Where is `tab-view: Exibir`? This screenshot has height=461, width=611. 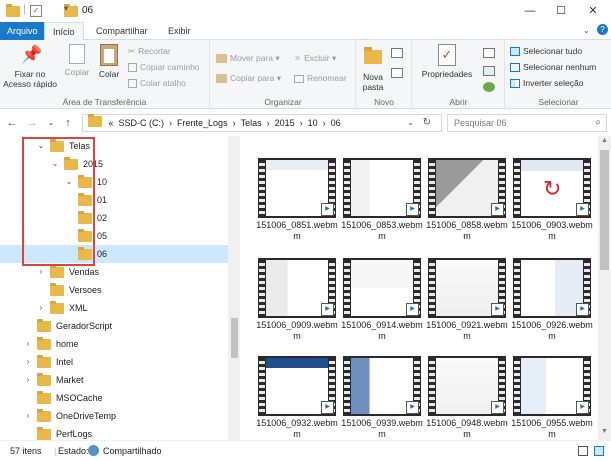 tab-view: Exibir is located at coordinates (179, 31).